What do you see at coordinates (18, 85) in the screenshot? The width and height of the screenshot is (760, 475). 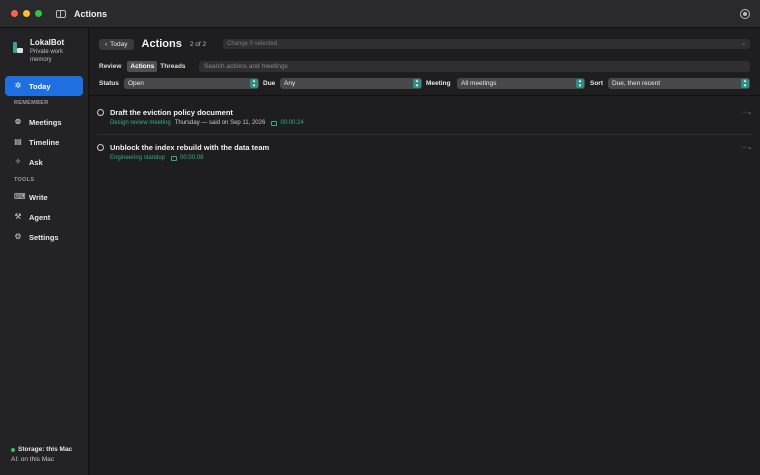 I see `sun-icon: ✲` at bounding box center [18, 85].